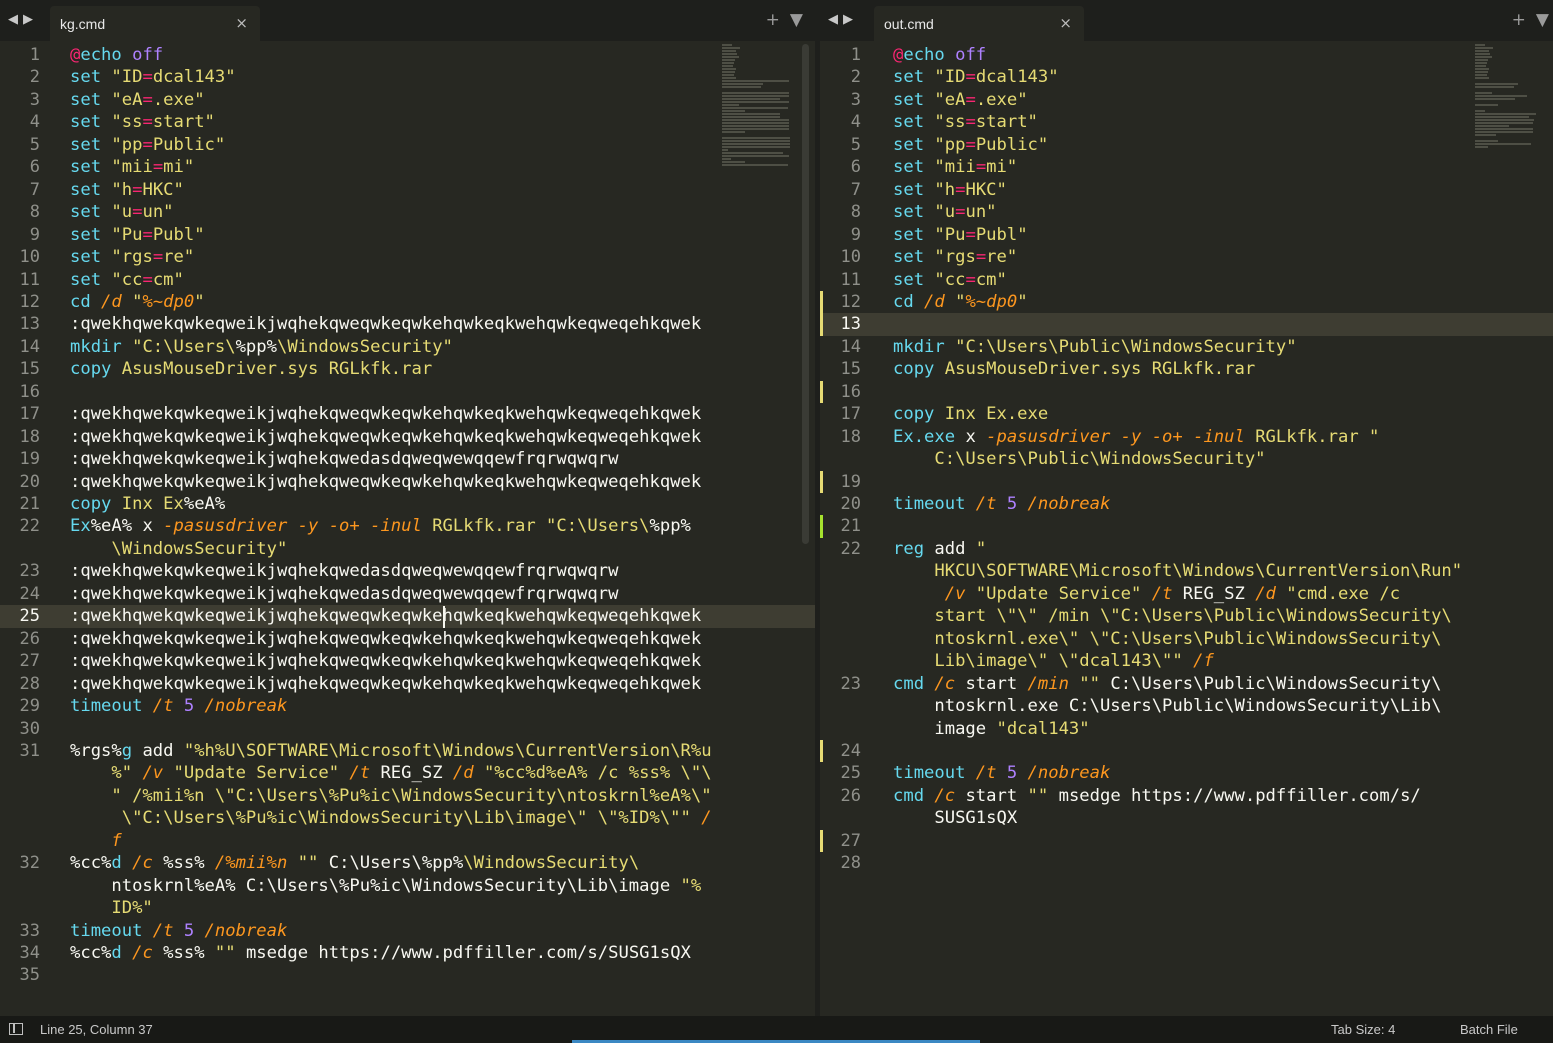 Image resolution: width=1553 pixels, height=1043 pixels. Describe the element at coordinates (840, 504) in the screenshot. I see `line-number: 20` at that location.